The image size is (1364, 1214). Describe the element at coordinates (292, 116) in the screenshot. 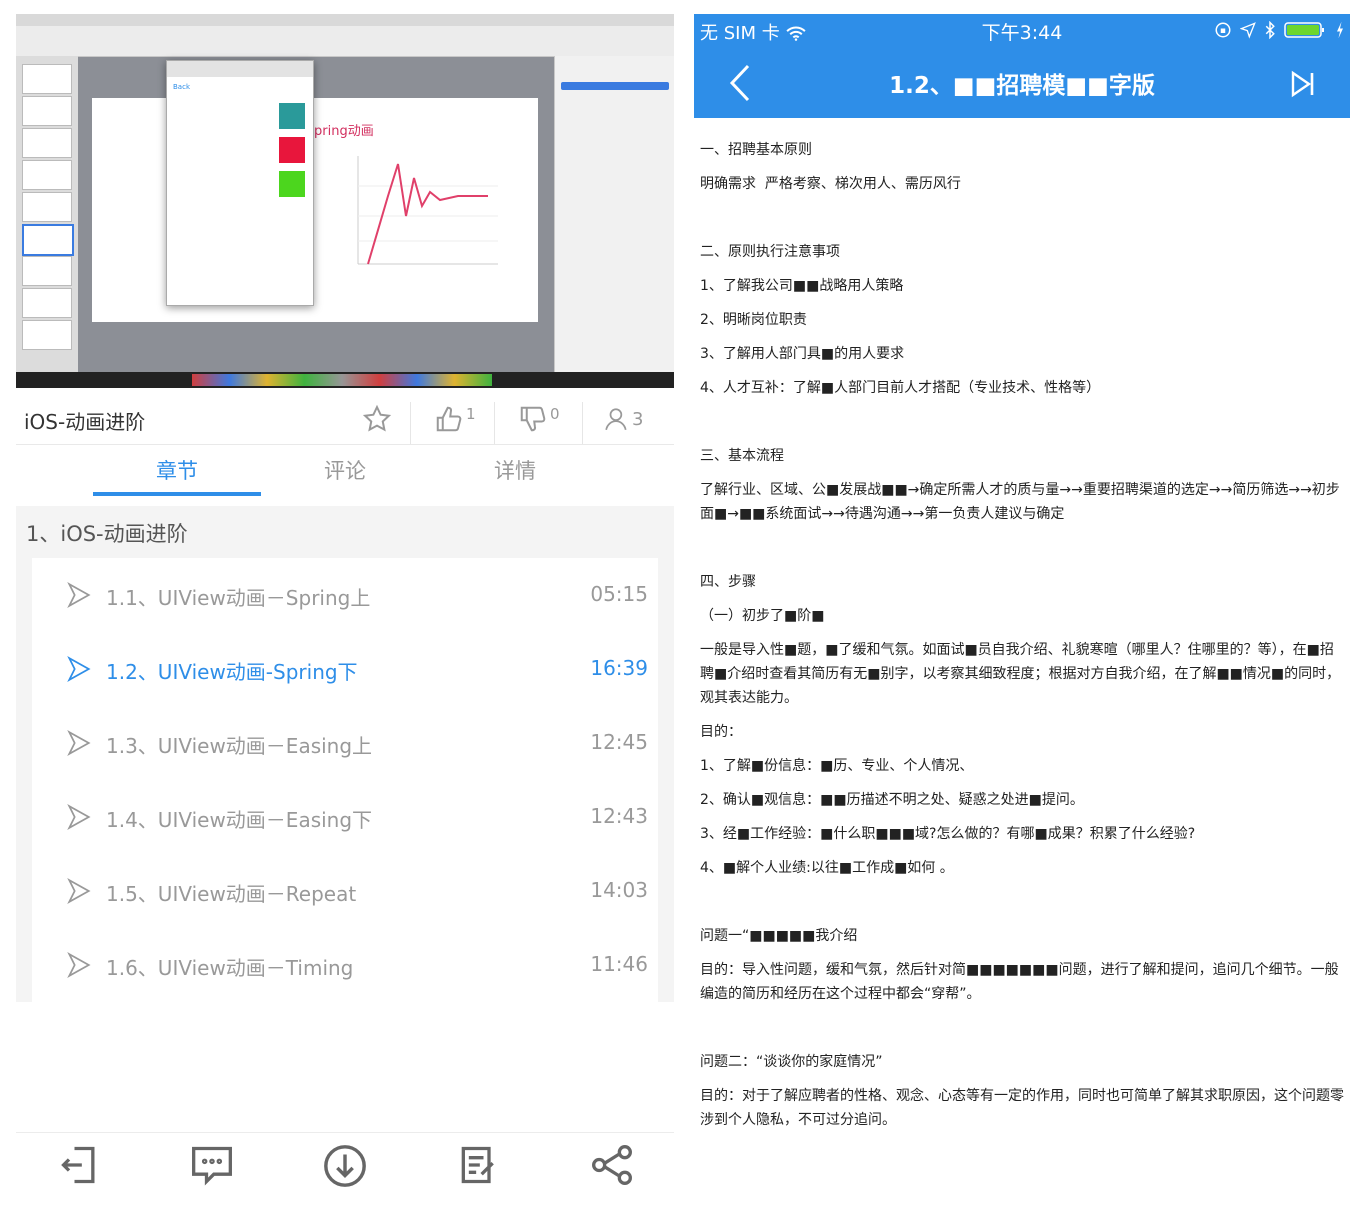

I see `teal-square` at that location.